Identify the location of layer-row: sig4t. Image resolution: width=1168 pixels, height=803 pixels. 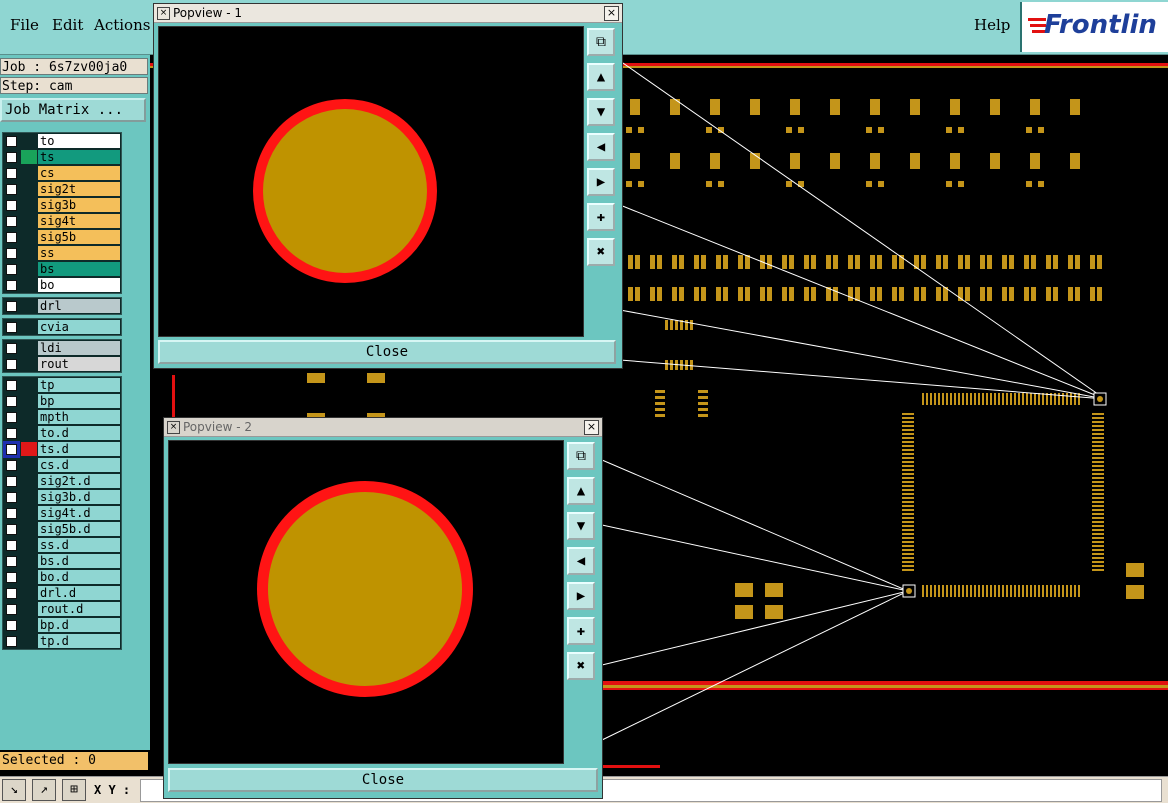
(62, 221).